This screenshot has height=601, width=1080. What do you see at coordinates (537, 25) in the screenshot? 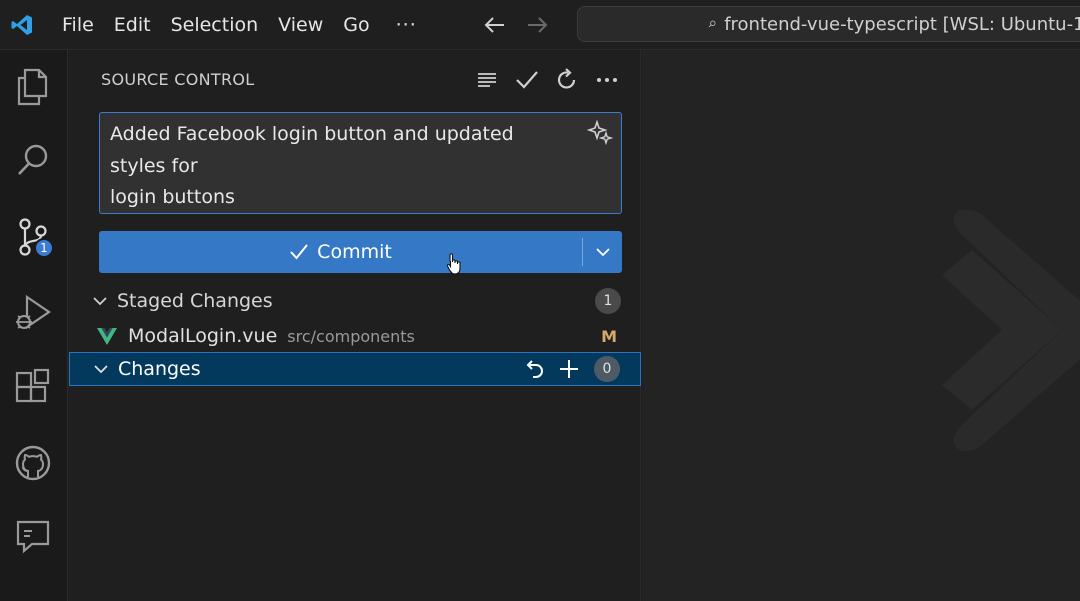
I see `forward-arrow-icon` at bounding box center [537, 25].